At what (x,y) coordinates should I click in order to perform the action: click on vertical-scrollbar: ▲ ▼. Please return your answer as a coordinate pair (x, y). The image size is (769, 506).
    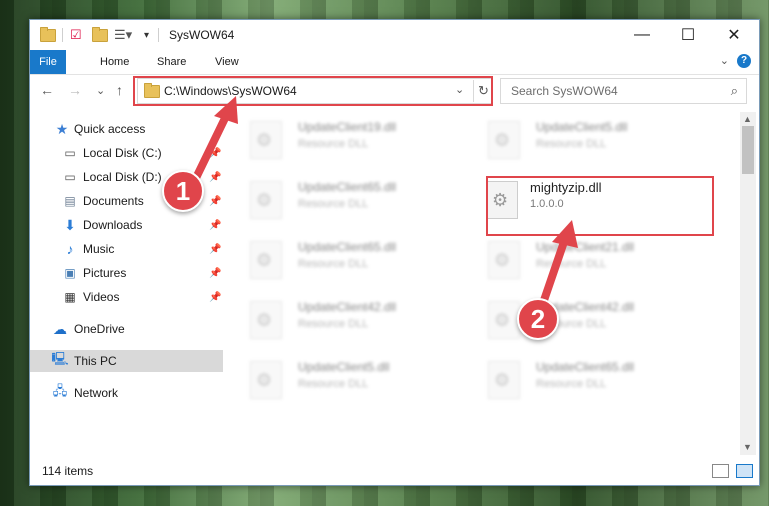
    Looking at the image, I should click on (748, 283).